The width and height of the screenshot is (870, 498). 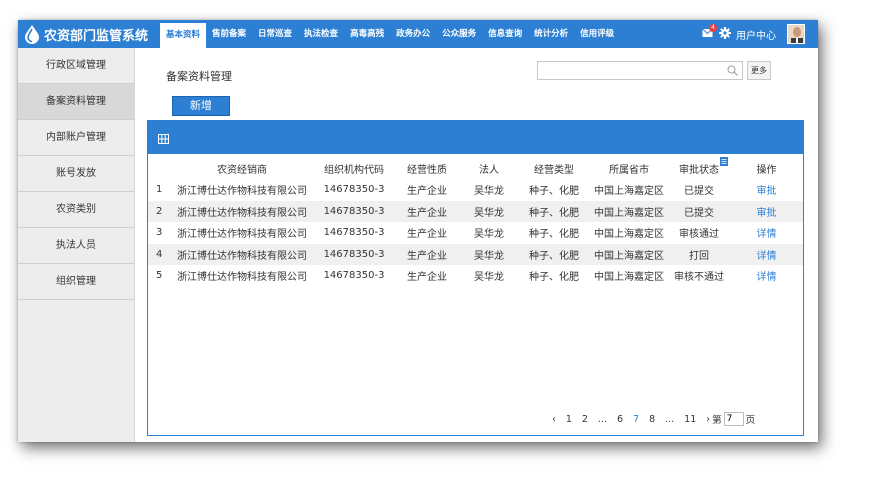 I want to click on column-header-index, so click(x=159, y=168).